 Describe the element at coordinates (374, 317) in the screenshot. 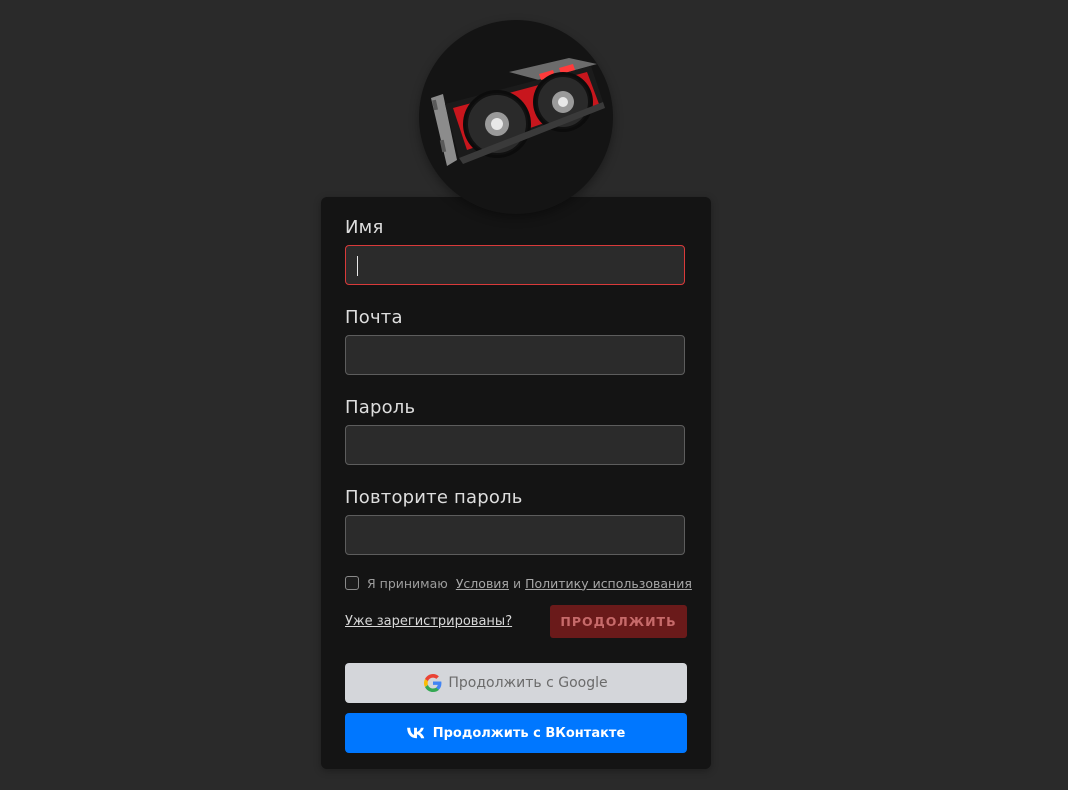

I see `email-label: Почта` at that location.